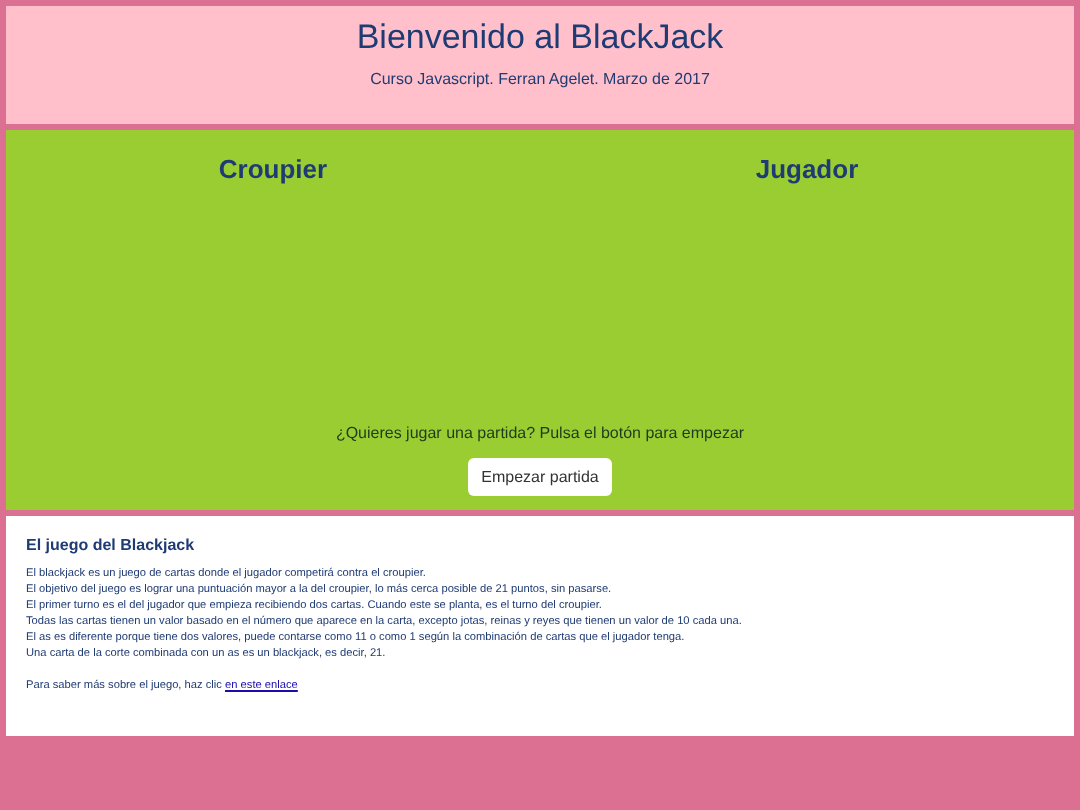 The height and width of the screenshot is (810, 1080). I want to click on page-subtitle: Curso Javascript. Ferran Agelet. Marzo de 2017, so click(540, 80).